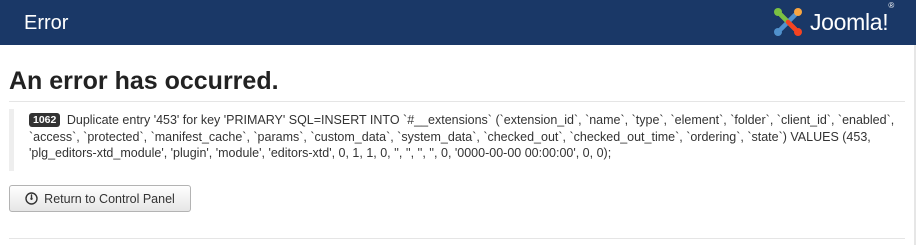 The width and height of the screenshot is (916, 245). I want to click on joomla-brand: Joomla!®, so click(833, 19).